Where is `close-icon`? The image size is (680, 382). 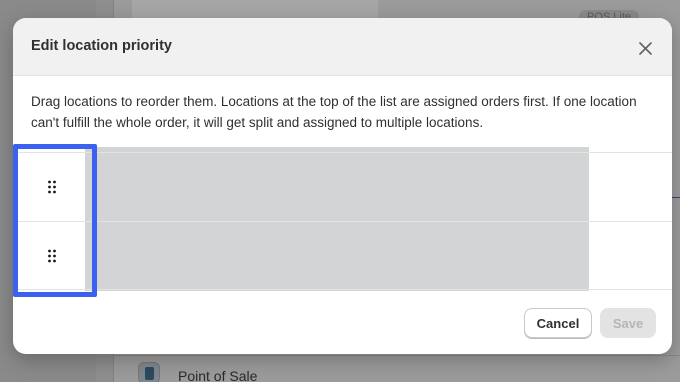 close-icon is located at coordinates (645, 48).